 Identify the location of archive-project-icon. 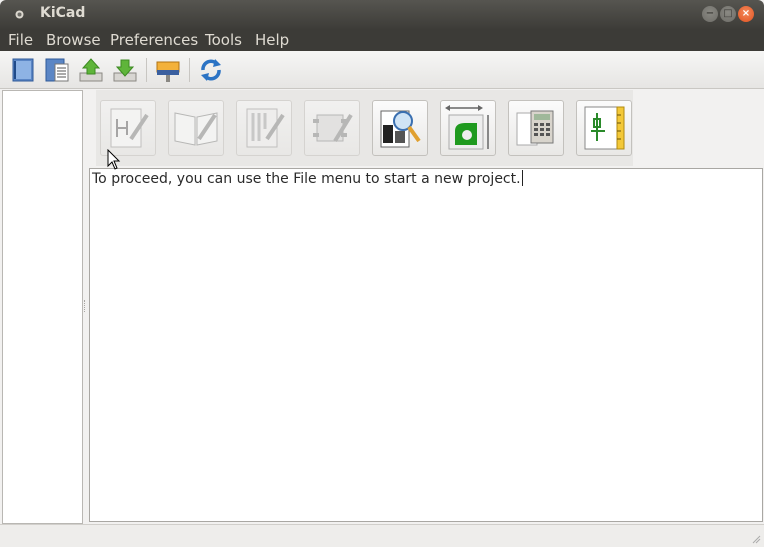
(168, 70).